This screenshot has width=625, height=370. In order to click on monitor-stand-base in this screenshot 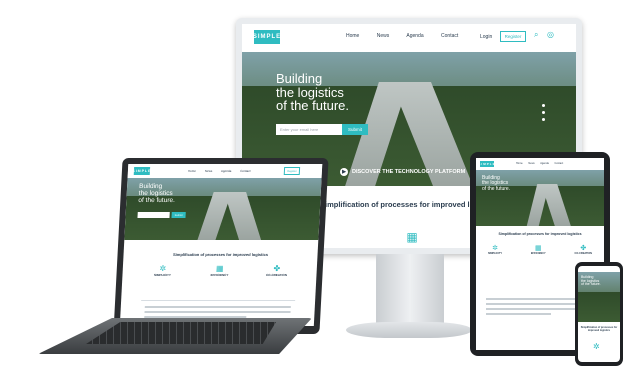, I will do `click(409, 330)`.